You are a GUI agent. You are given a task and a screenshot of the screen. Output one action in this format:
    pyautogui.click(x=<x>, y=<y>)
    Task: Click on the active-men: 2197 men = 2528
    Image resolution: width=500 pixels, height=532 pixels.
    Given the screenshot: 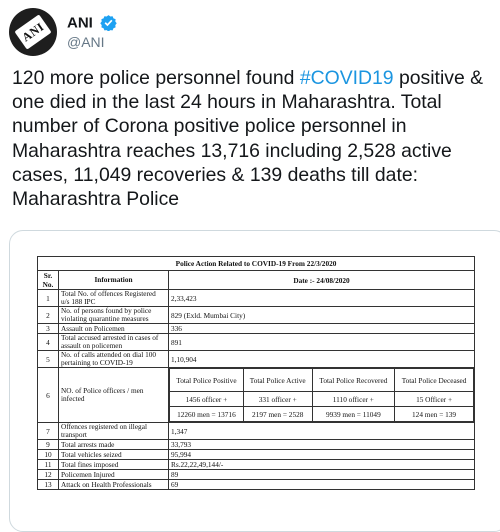 What is the action you would take?
    pyautogui.click(x=277, y=414)
    